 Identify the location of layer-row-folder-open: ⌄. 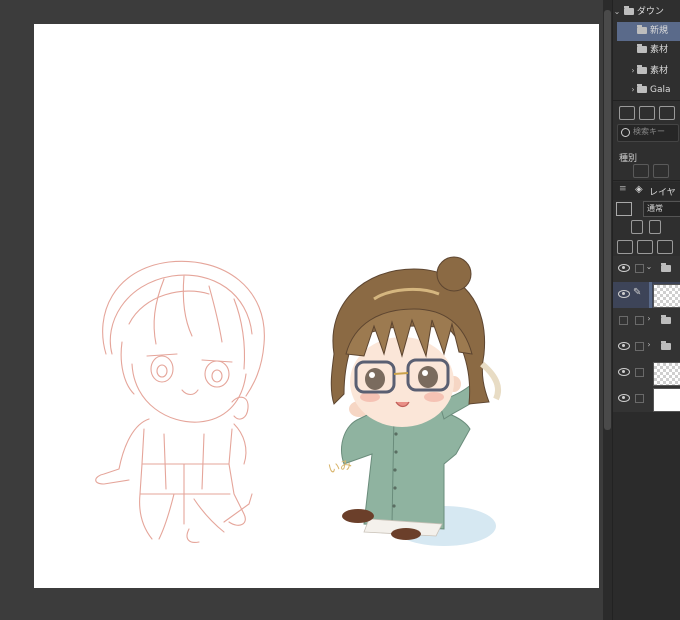
(646, 269).